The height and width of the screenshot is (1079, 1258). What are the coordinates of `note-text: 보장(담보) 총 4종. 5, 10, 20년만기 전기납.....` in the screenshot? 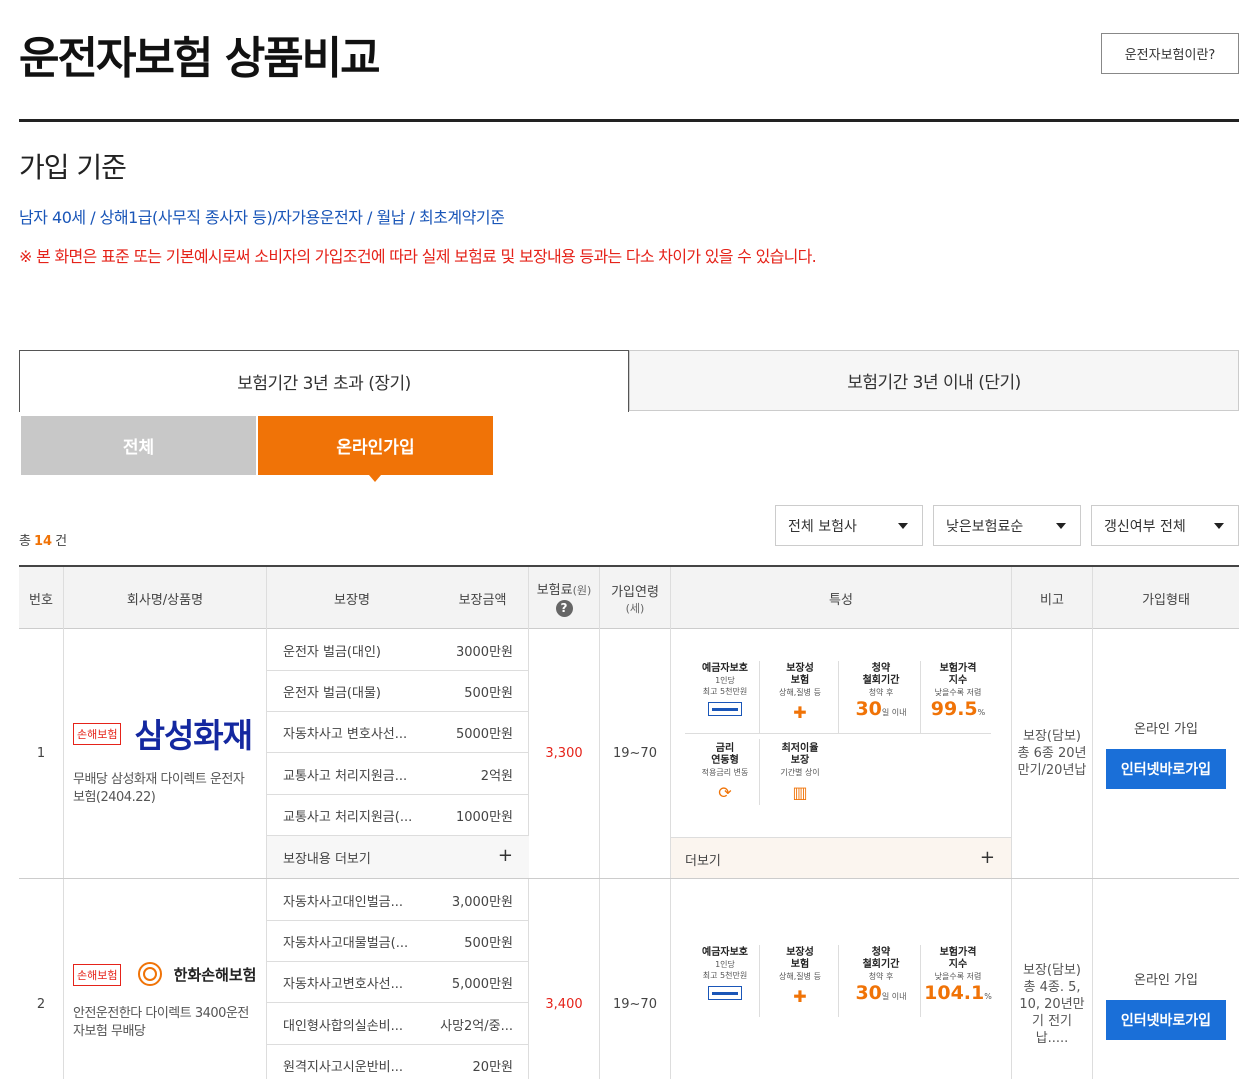 It's located at (1052, 979).